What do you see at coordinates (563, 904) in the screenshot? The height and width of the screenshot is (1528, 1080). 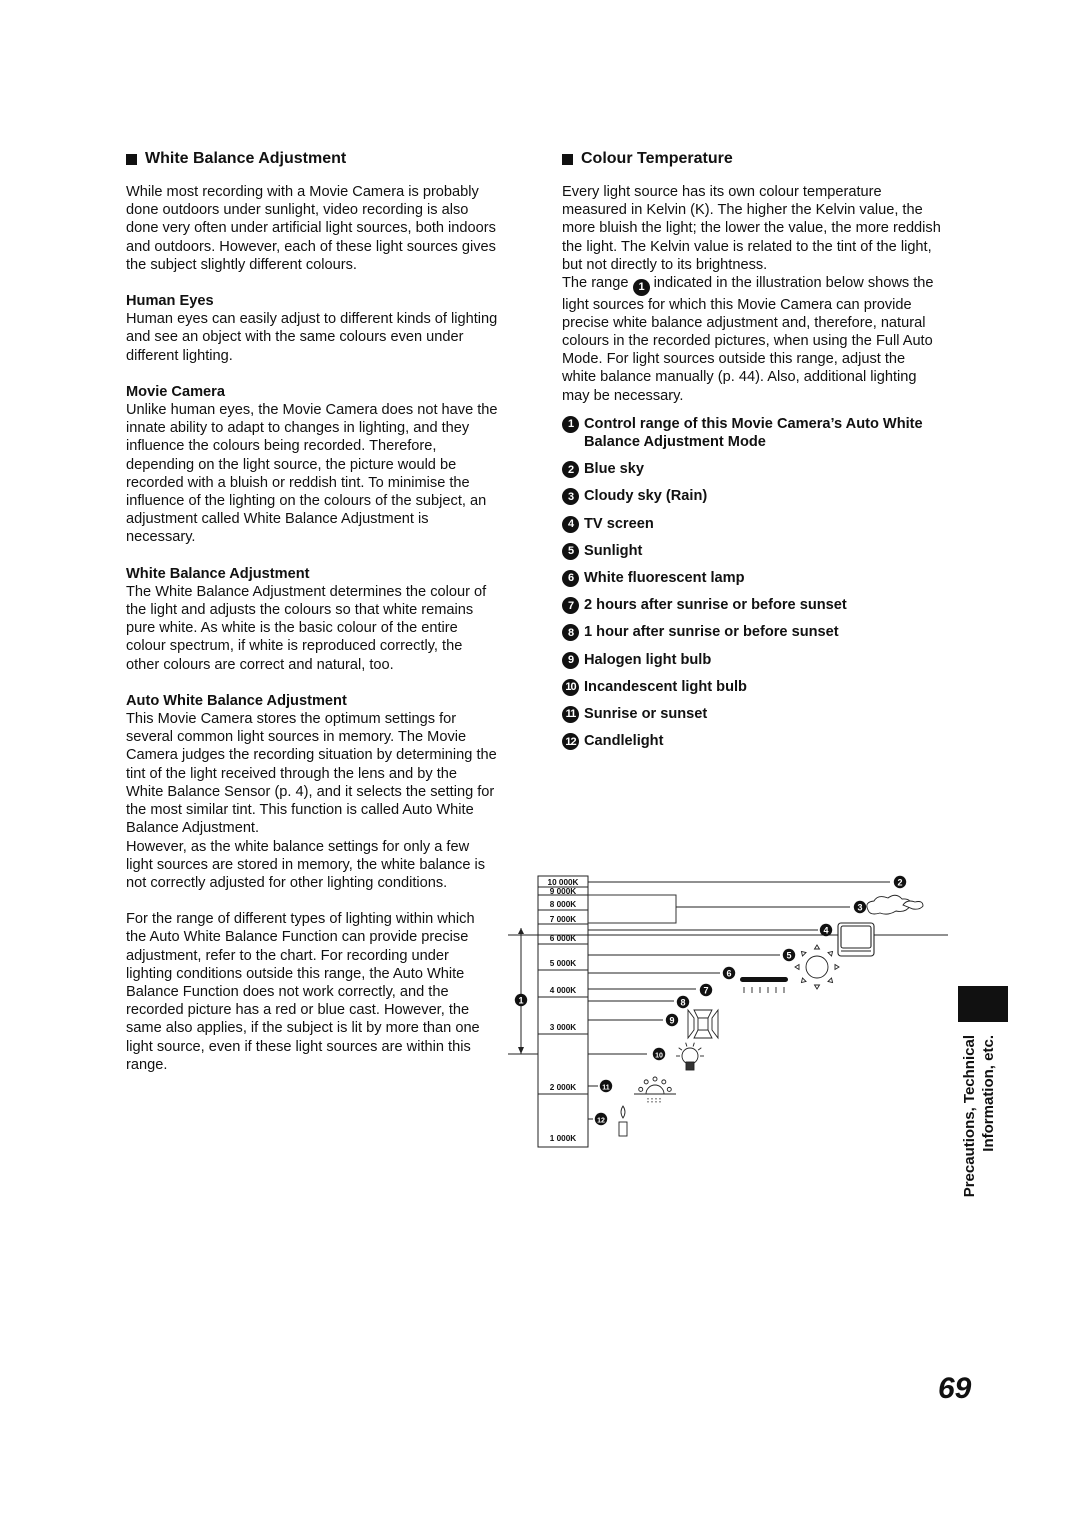 I see `scale-label: 8 000K` at bounding box center [563, 904].